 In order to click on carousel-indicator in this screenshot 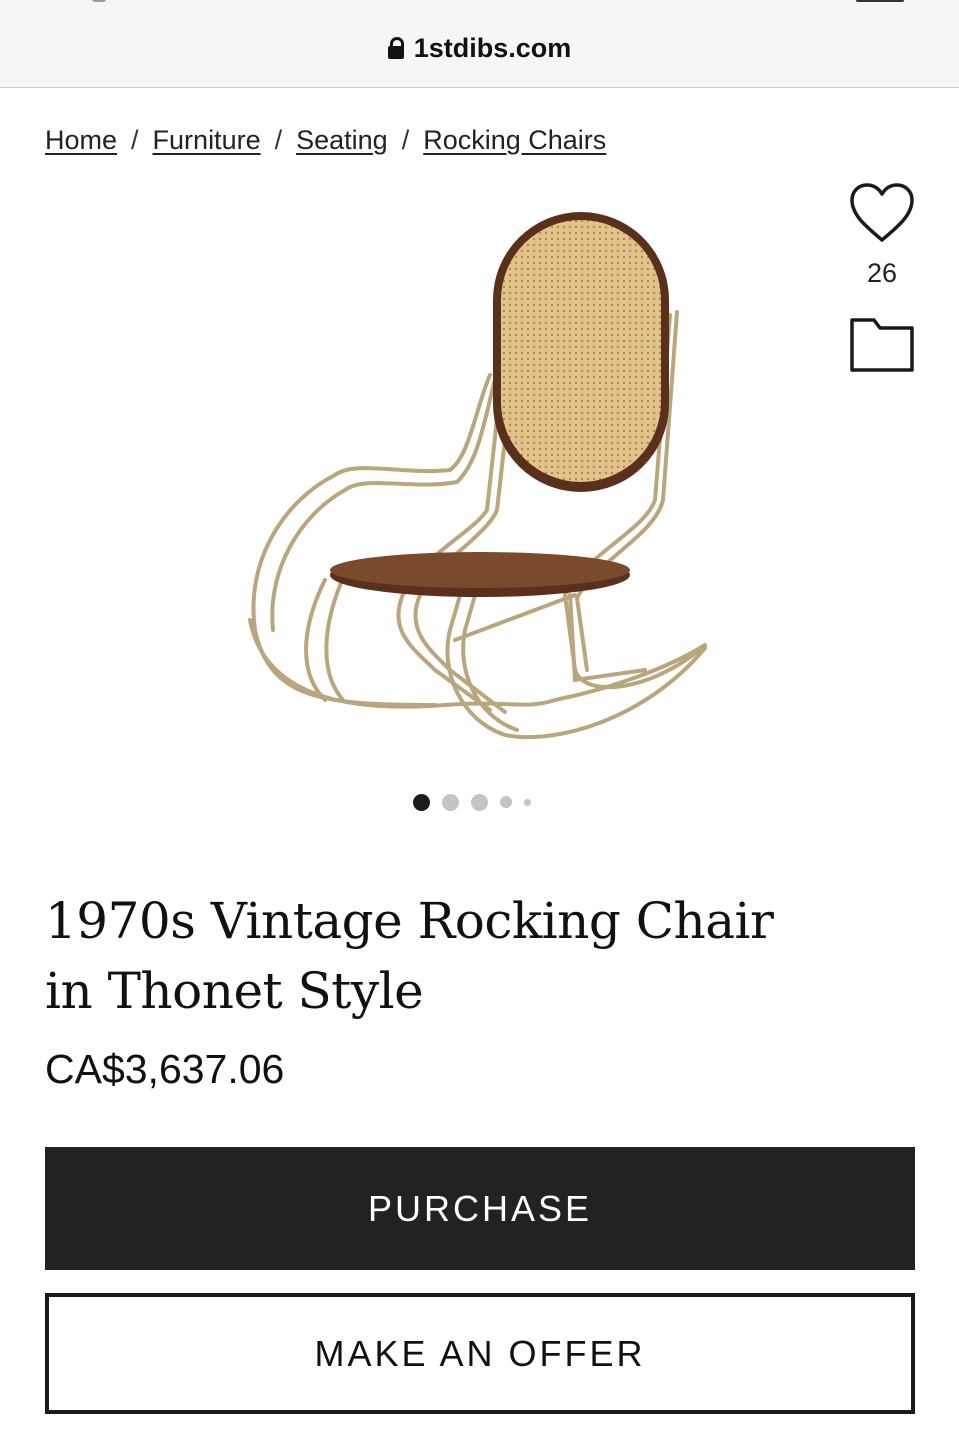, I will do `click(478, 802)`.